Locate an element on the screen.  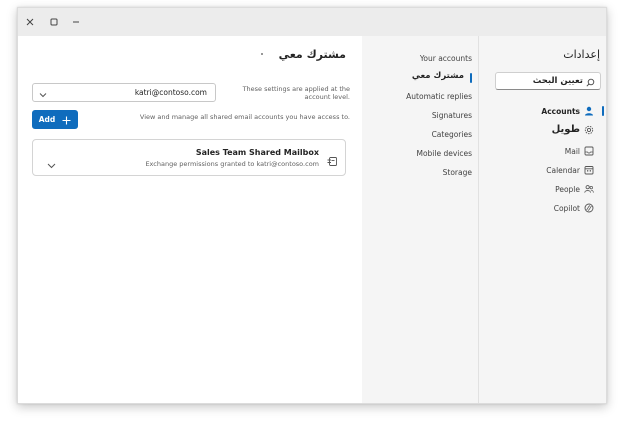
settings-title: إعدادات is located at coordinates (581, 54).